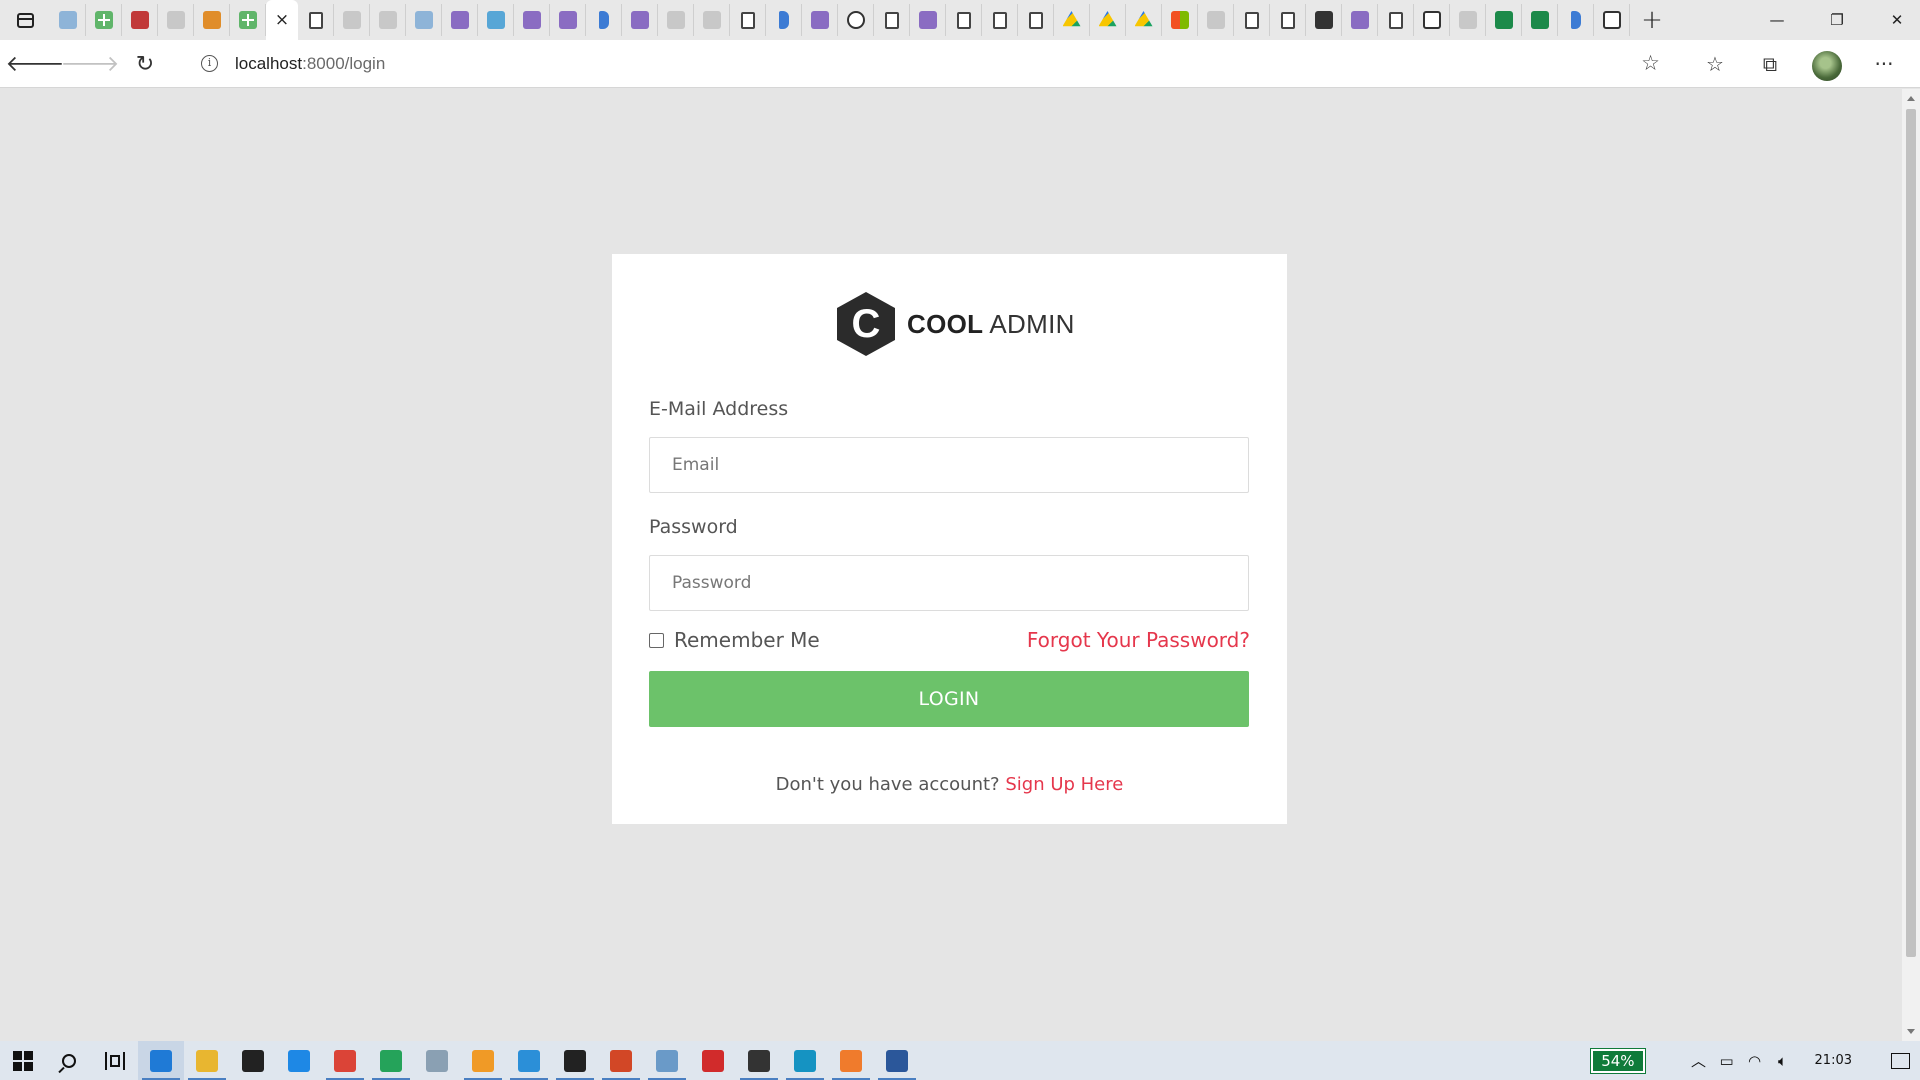 The image size is (1920, 1080). I want to click on vertical-scrollbar, so click(1911, 565).